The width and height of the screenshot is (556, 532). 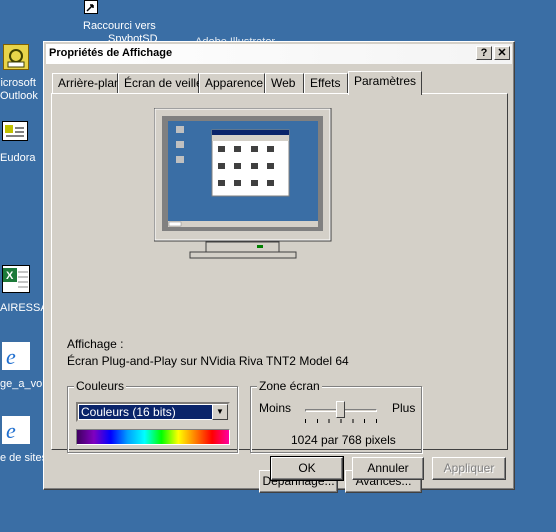 What do you see at coordinates (16, 279) in the screenshot?
I see `excel-icon: X` at bounding box center [16, 279].